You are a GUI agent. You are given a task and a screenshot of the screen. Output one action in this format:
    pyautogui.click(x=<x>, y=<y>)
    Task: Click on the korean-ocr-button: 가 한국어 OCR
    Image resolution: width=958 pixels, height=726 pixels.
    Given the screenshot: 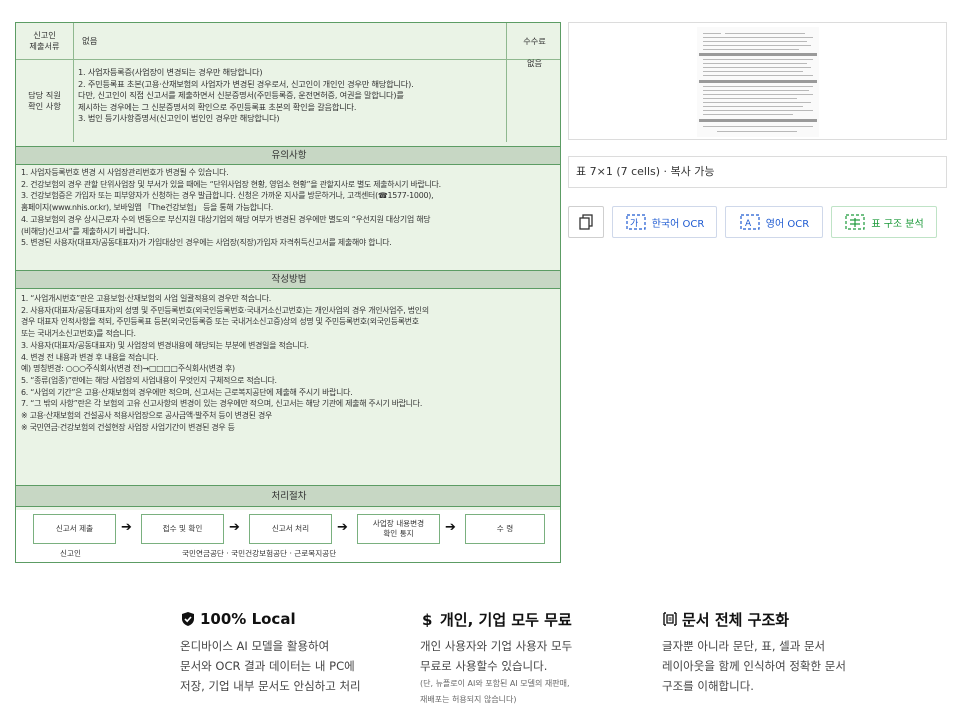 What is the action you would take?
    pyautogui.click(x=664, y=222)
    